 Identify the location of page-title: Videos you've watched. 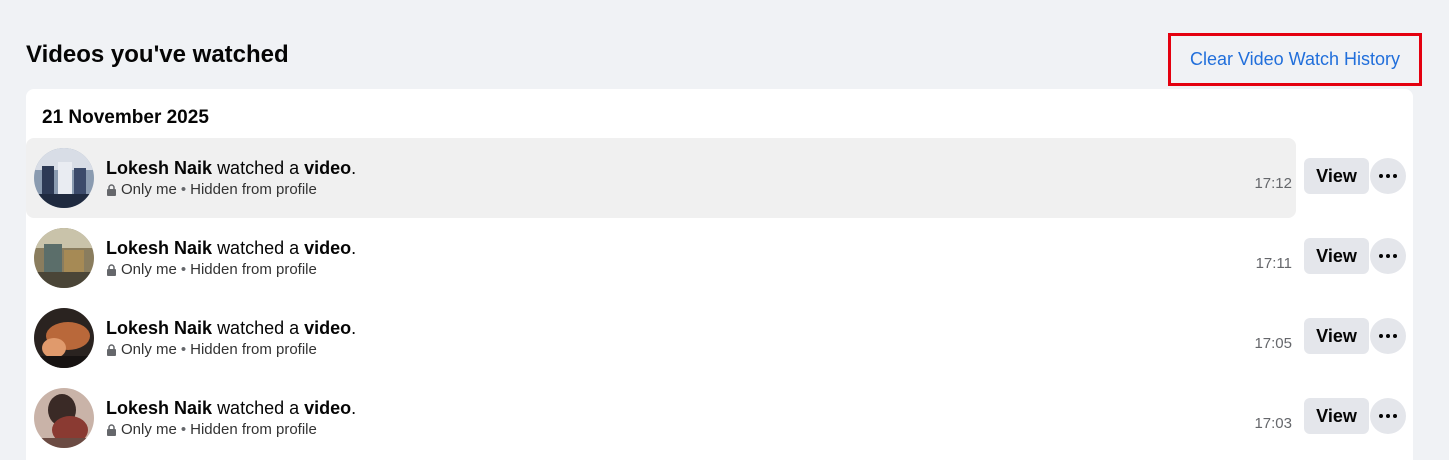
(157, 54).